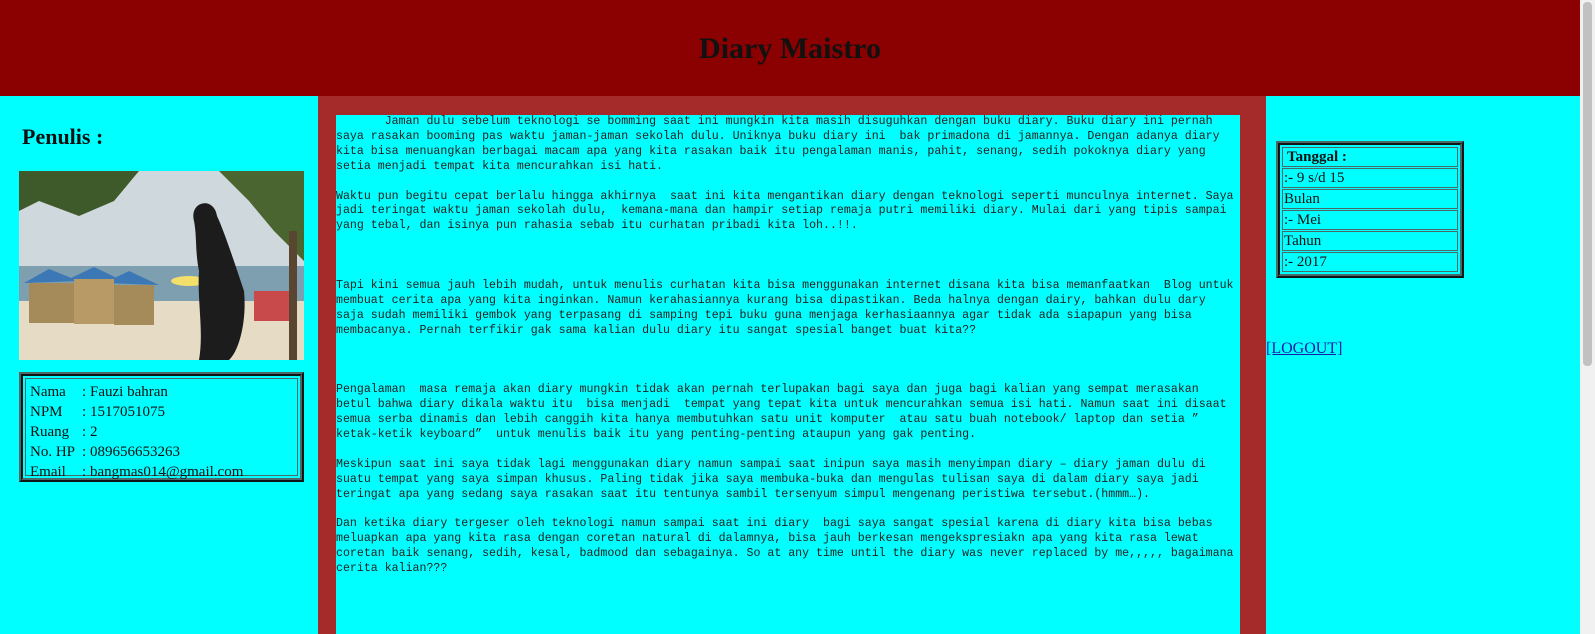  I want to click on info-key: Nama, so click(48, 392).